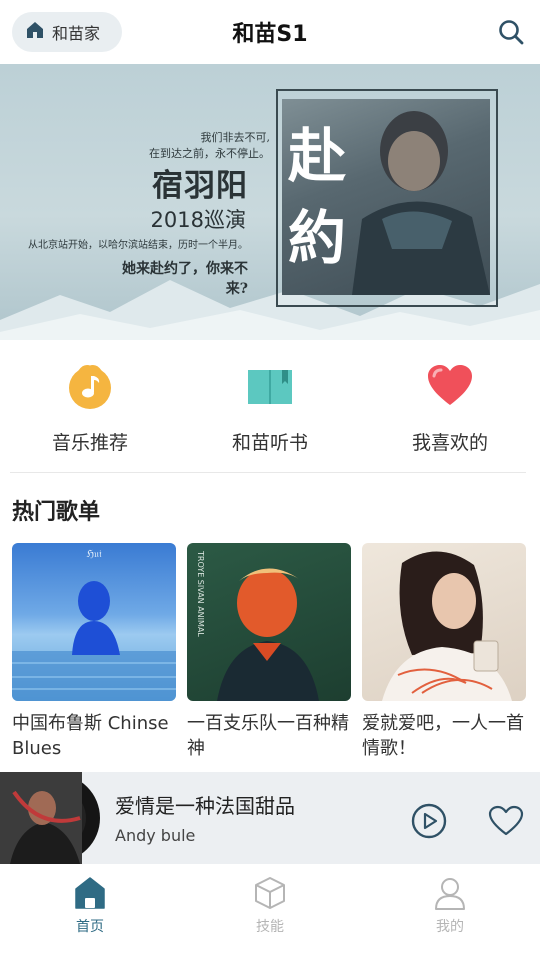  What do you see at coordinates (268, 634) in the screenshot?
I see `cover-art-portrait` at bounding box center [268, 634].